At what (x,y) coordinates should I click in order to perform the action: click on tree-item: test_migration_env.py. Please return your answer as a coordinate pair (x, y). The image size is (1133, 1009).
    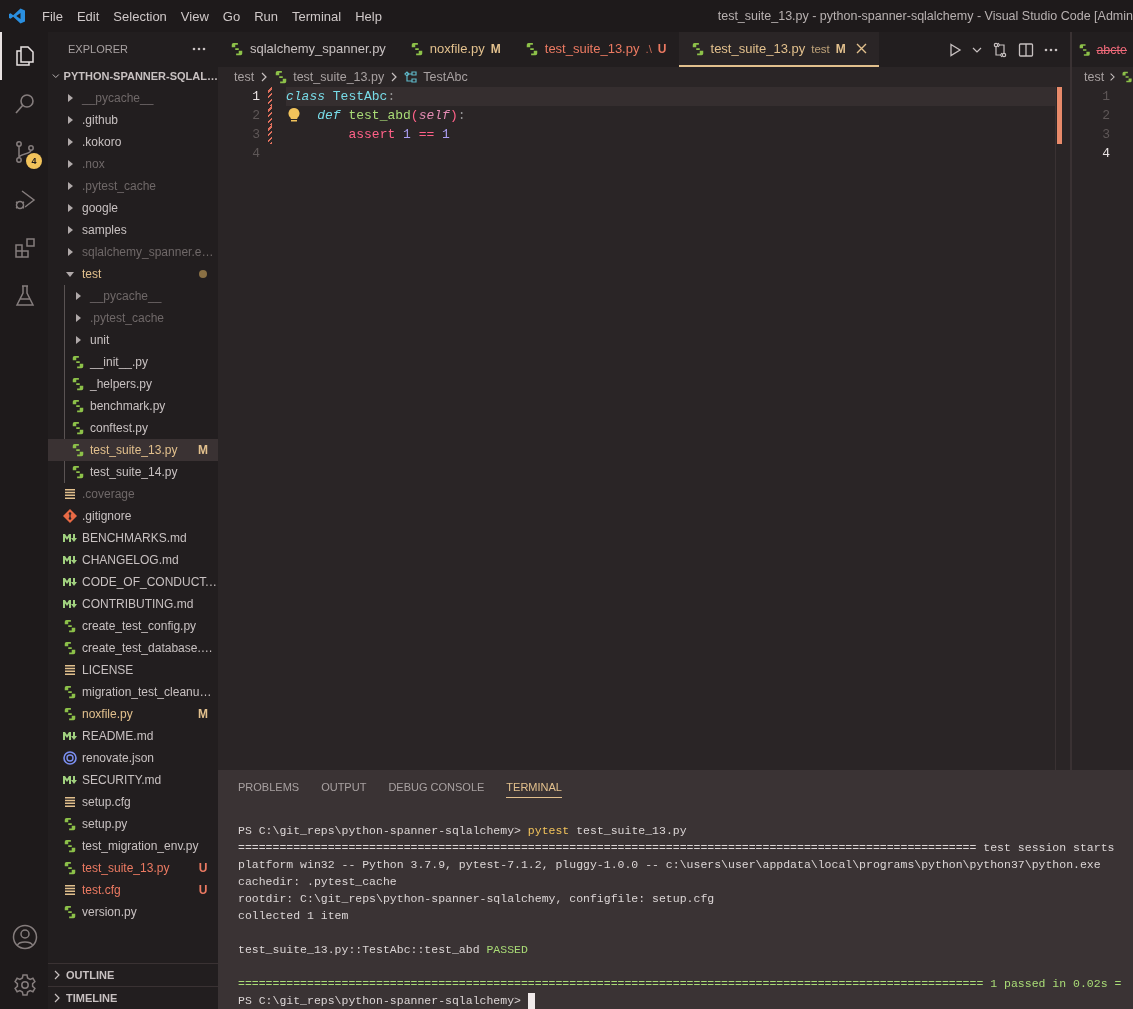
    Looking at the image, I should click on (133, 846).